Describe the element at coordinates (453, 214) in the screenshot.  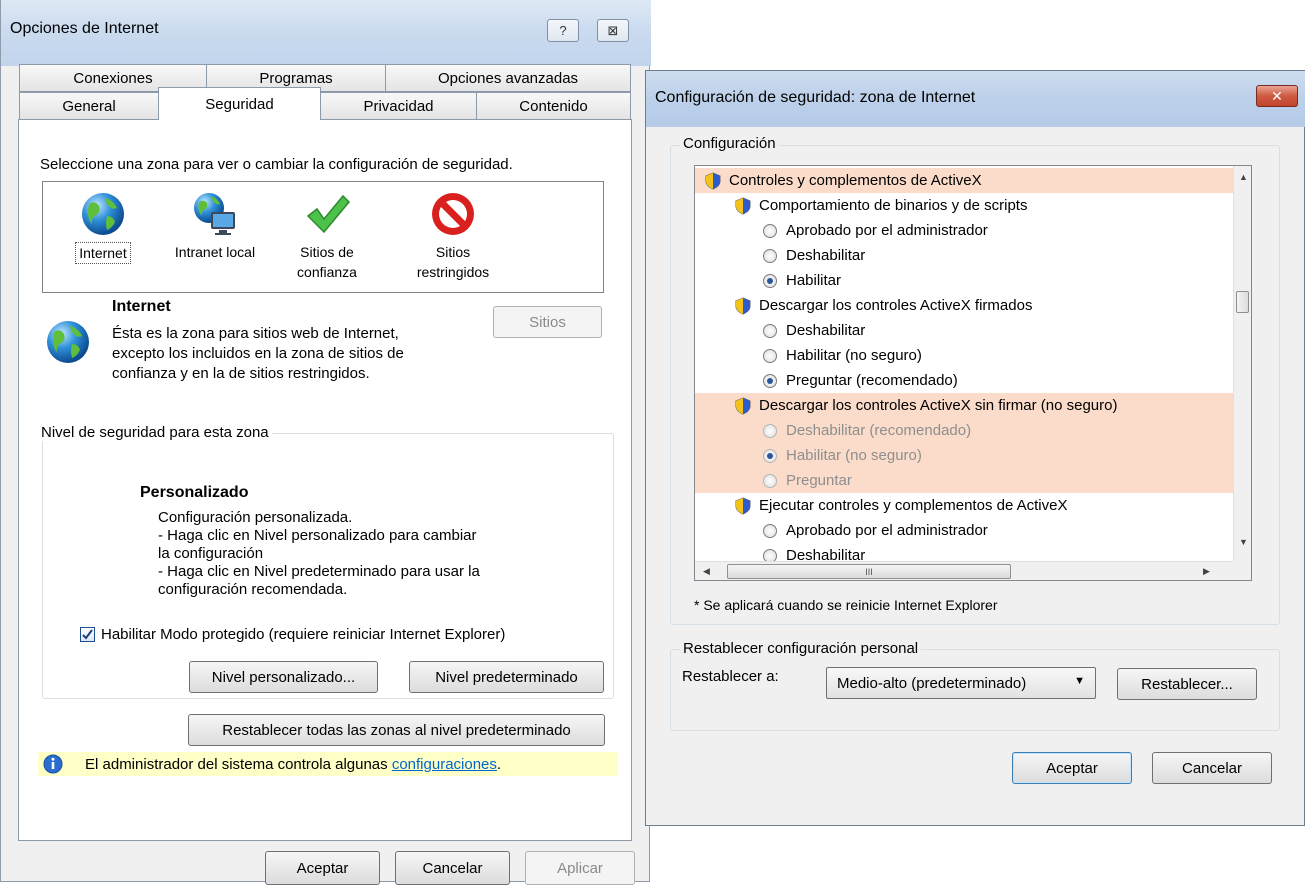
I see `prohibited-icon` at that location.